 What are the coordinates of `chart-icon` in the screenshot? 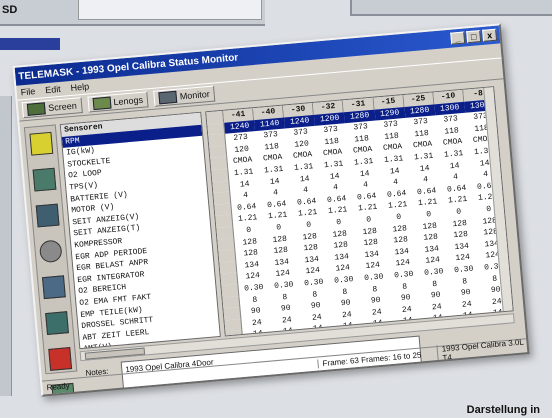 It's located at (47, 215).